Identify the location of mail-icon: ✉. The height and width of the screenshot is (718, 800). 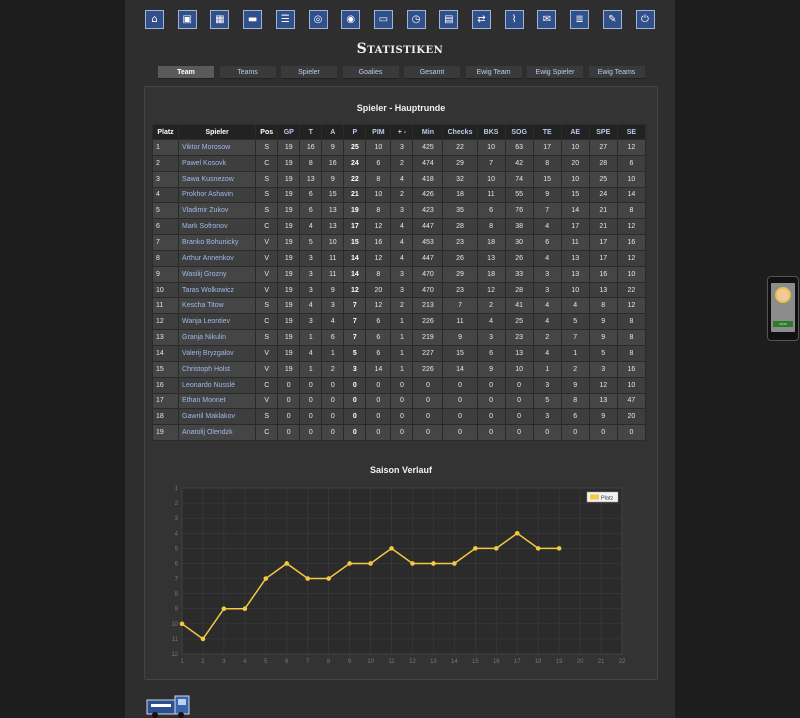
(547, 19).